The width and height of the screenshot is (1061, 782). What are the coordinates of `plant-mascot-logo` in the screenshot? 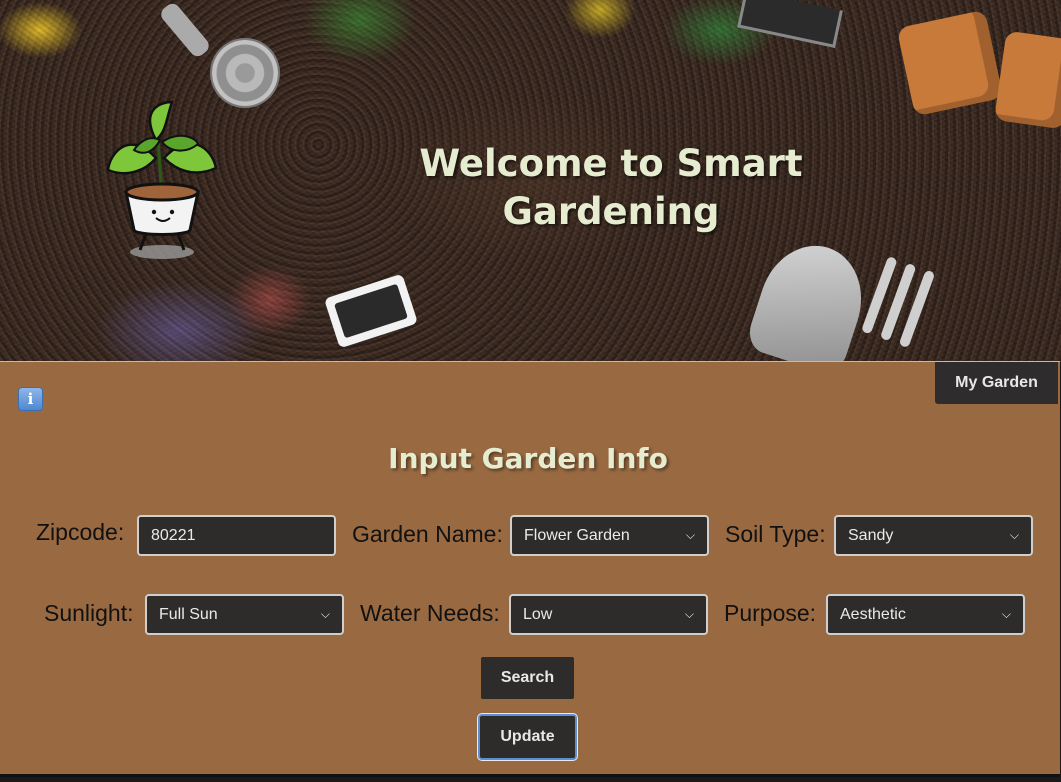 It's located at (162, 179).